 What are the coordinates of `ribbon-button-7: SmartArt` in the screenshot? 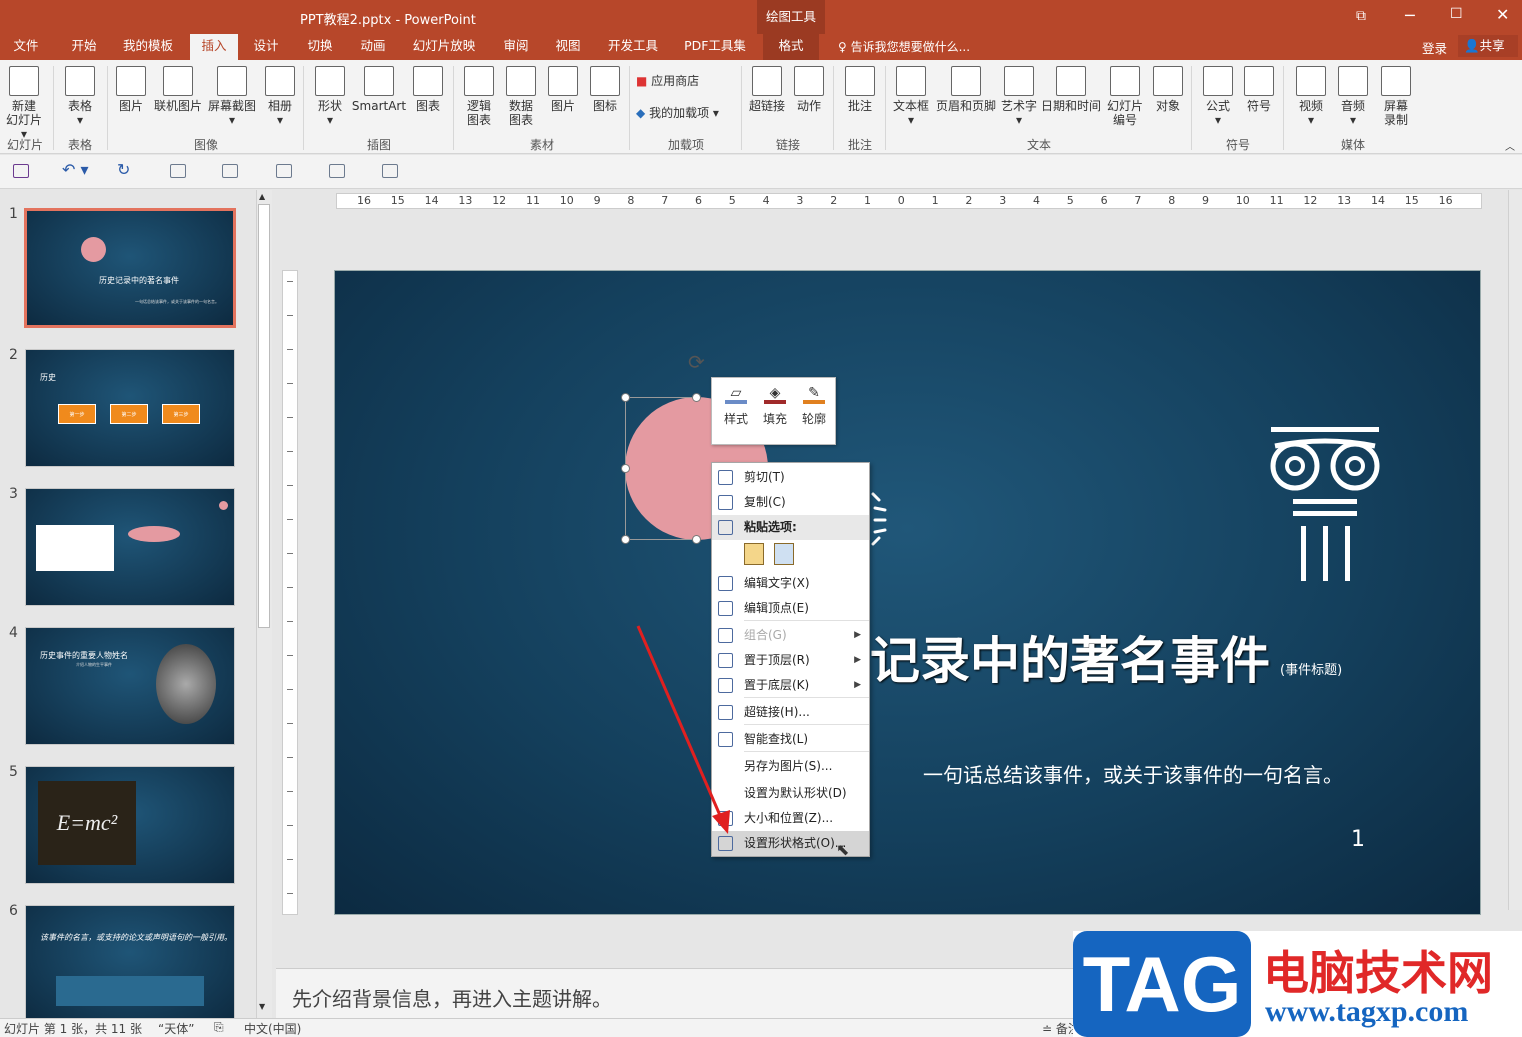 It's located at (379, 88).